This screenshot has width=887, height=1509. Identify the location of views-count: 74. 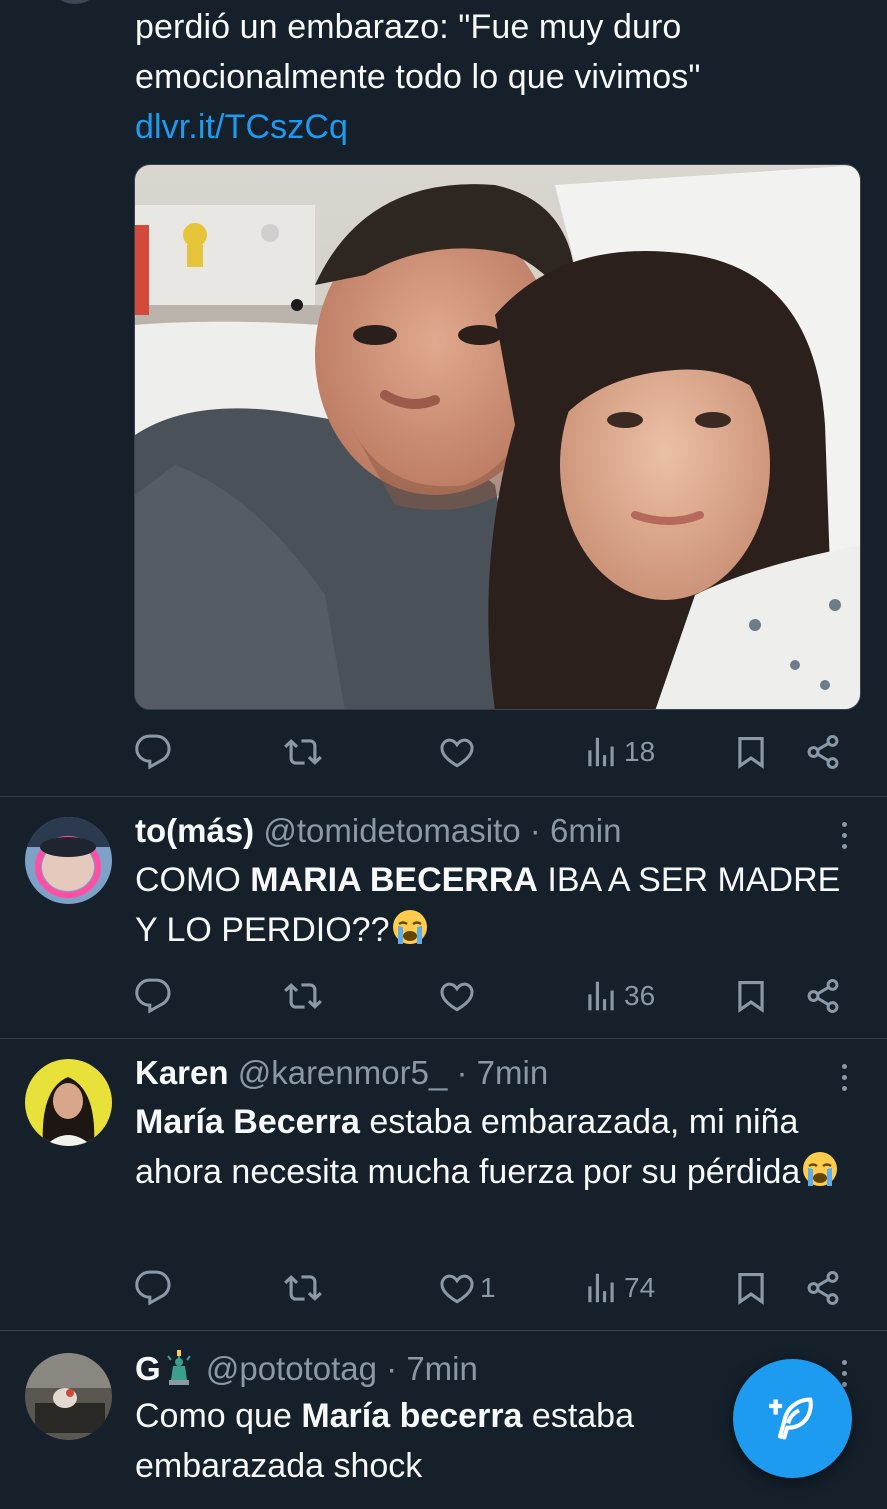
(640, 1287).